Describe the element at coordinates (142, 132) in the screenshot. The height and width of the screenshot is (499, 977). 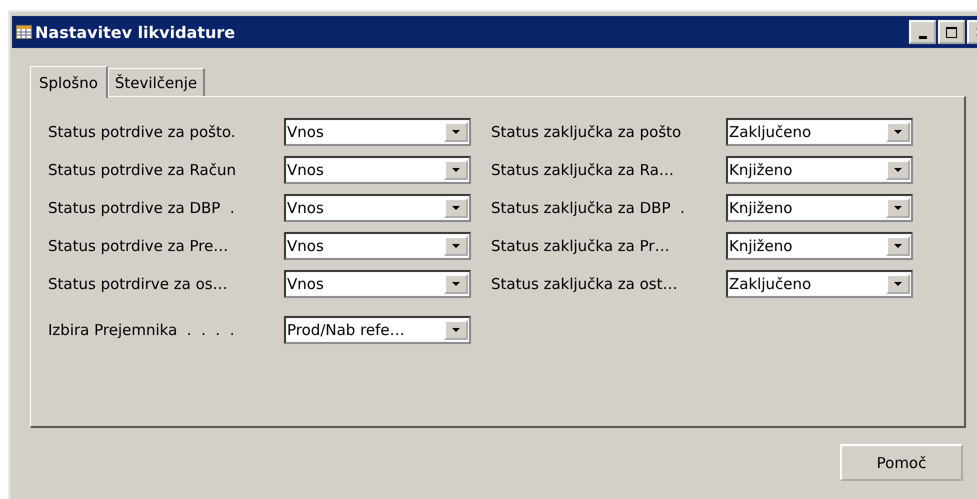
I see `field-label: Status potrdive za pošto.` at that location.